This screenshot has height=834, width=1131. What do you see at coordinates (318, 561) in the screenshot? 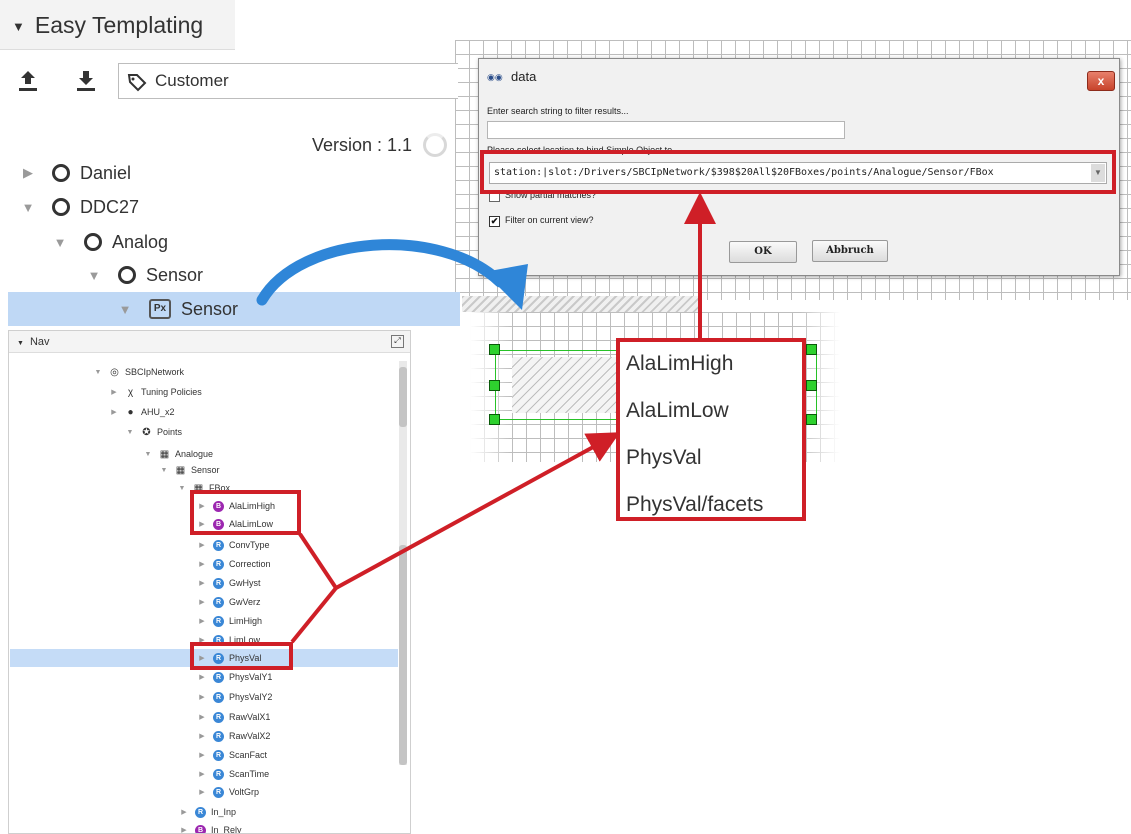
I see `red-connector-alarms` at bounding box center [318, 561].